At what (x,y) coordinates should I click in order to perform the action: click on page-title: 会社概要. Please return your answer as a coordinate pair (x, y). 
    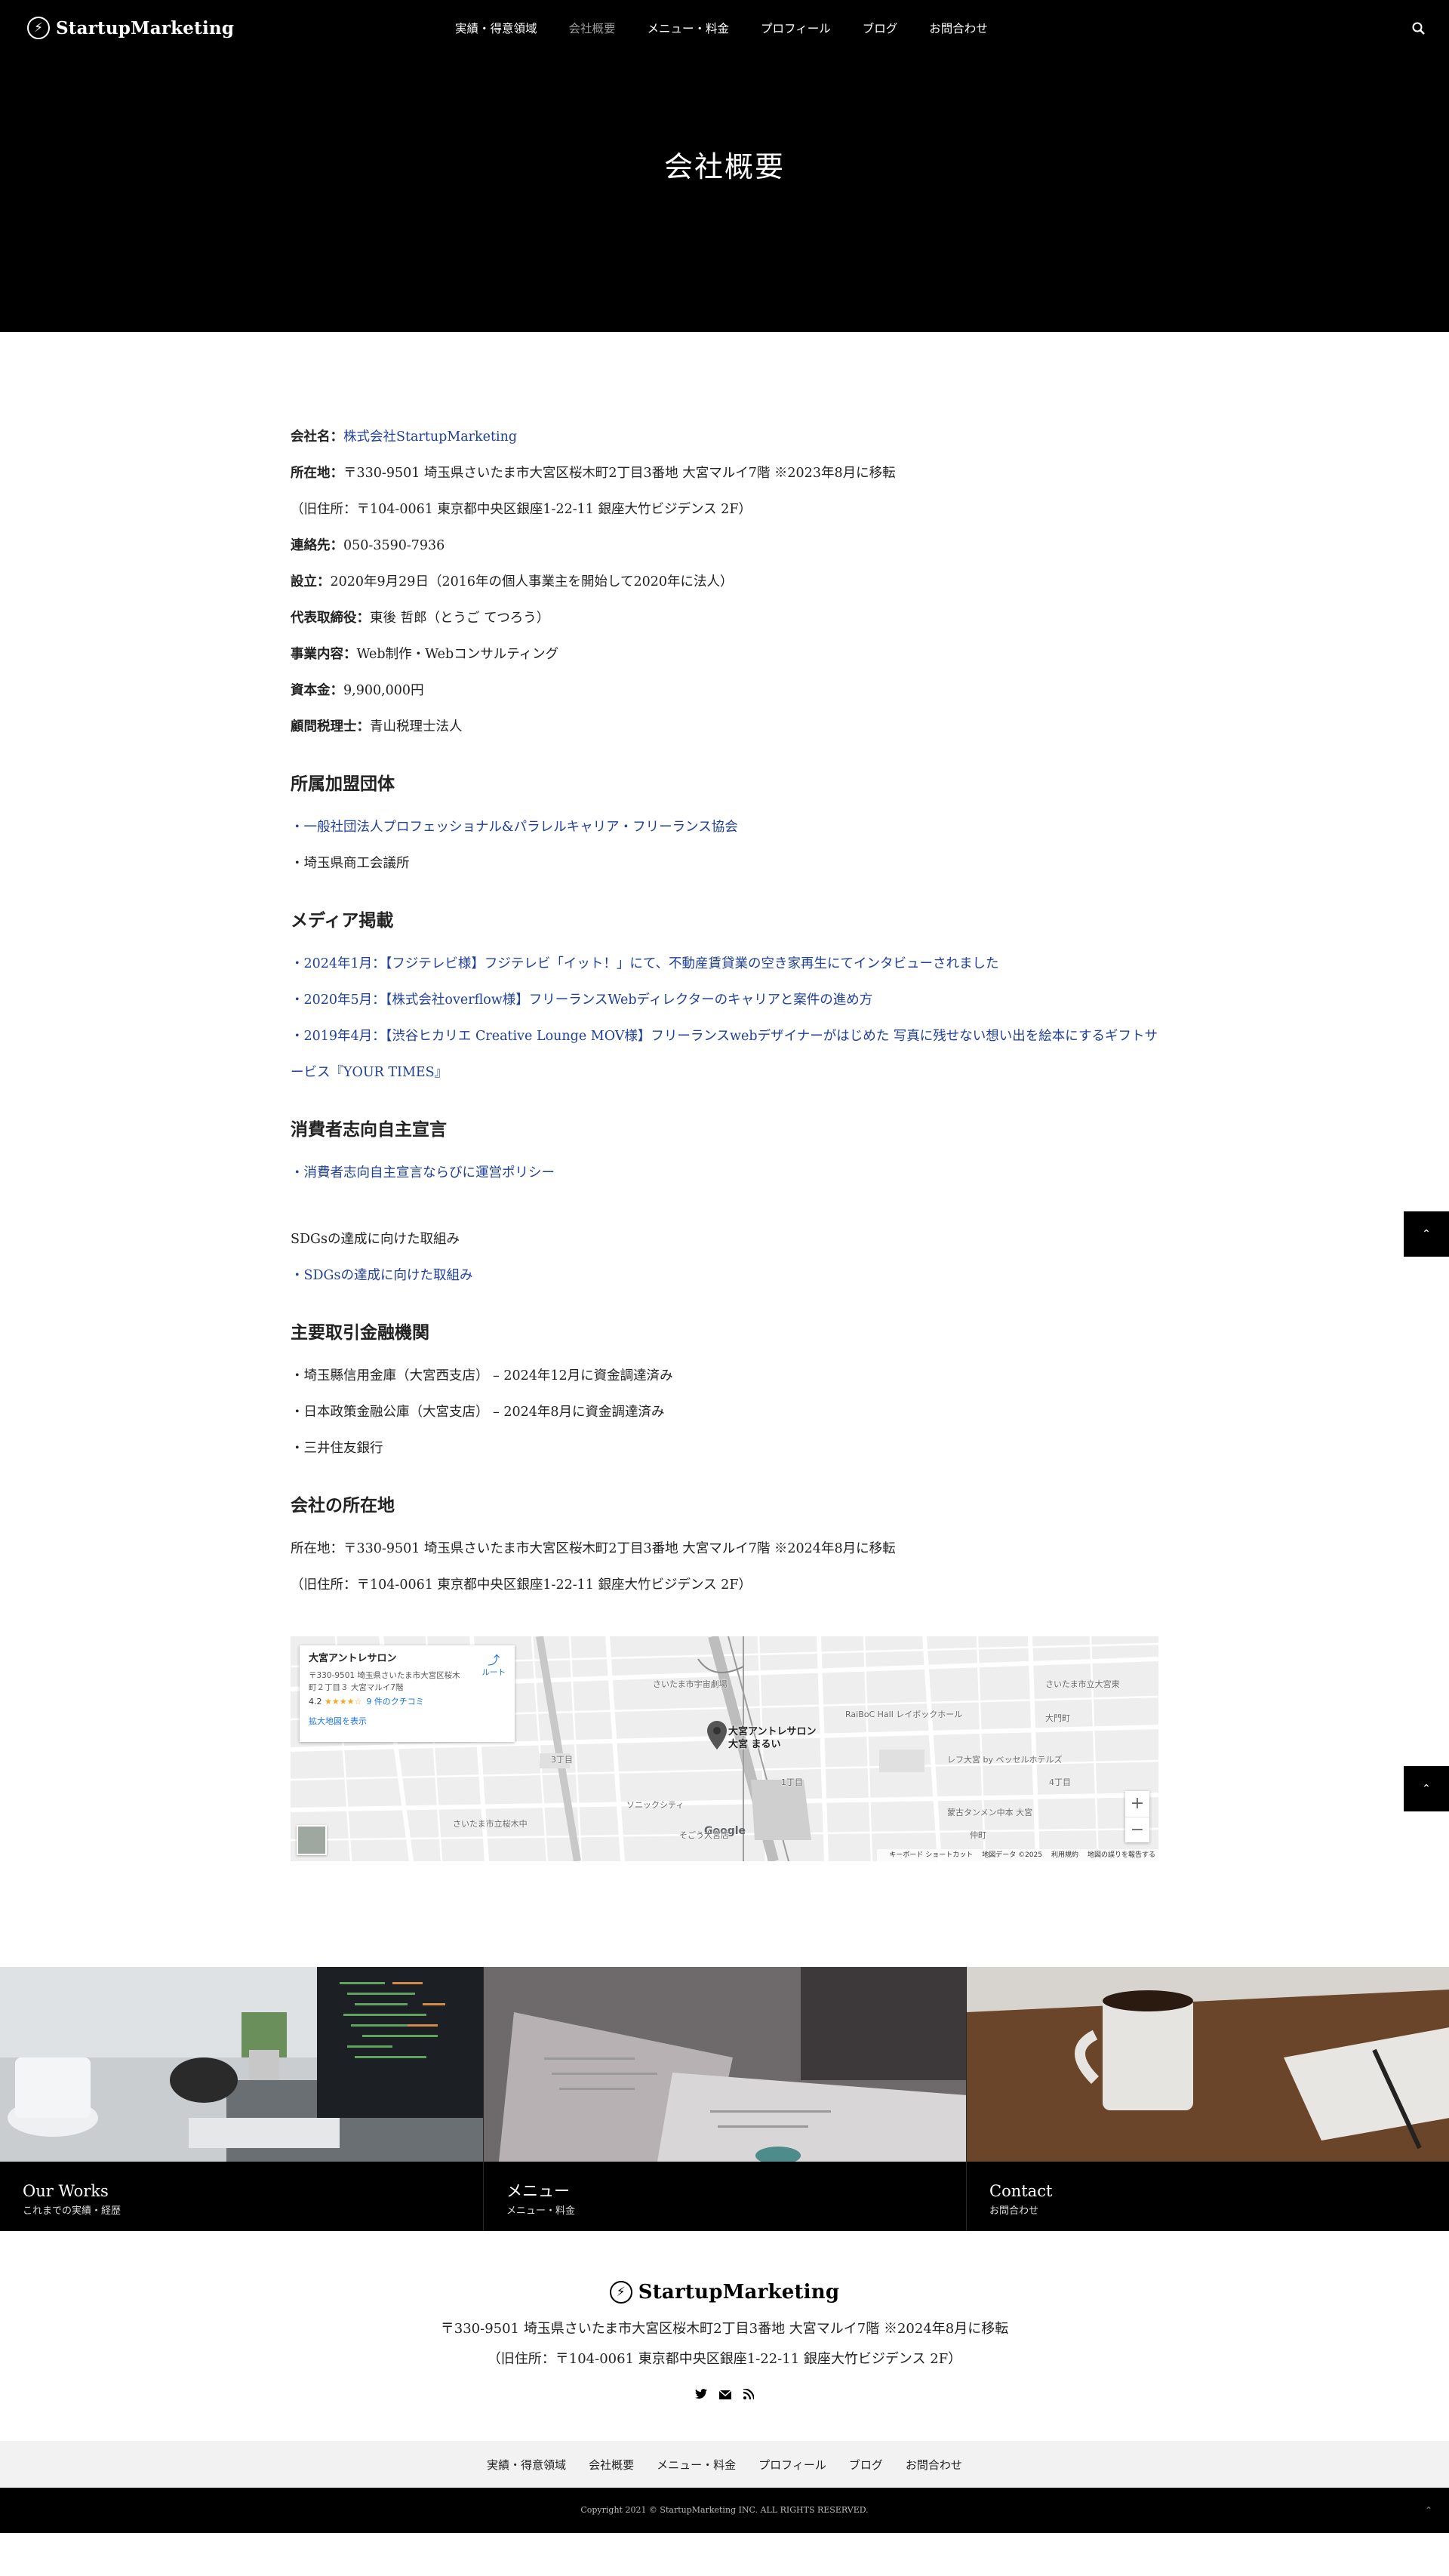
    Looking at the image, I should click on (724, 166).